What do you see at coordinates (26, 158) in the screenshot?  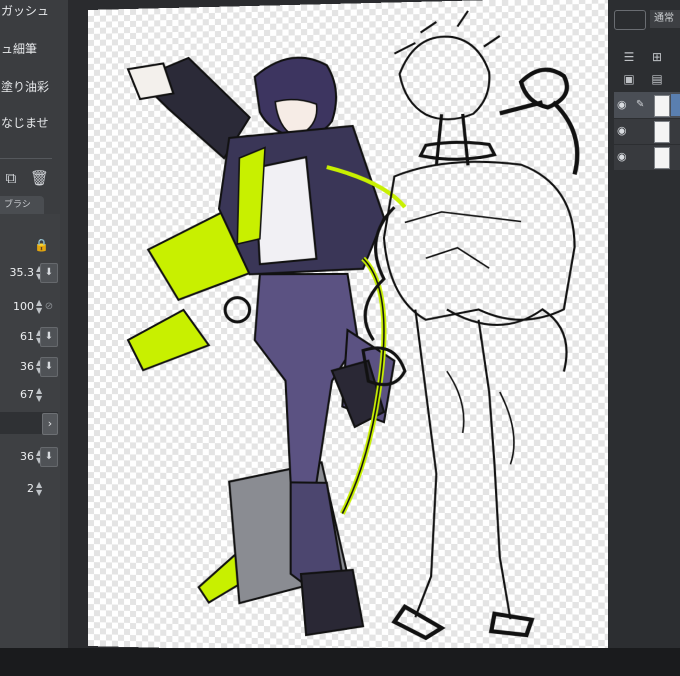 I see `divider` at bounding box center [26, 158].